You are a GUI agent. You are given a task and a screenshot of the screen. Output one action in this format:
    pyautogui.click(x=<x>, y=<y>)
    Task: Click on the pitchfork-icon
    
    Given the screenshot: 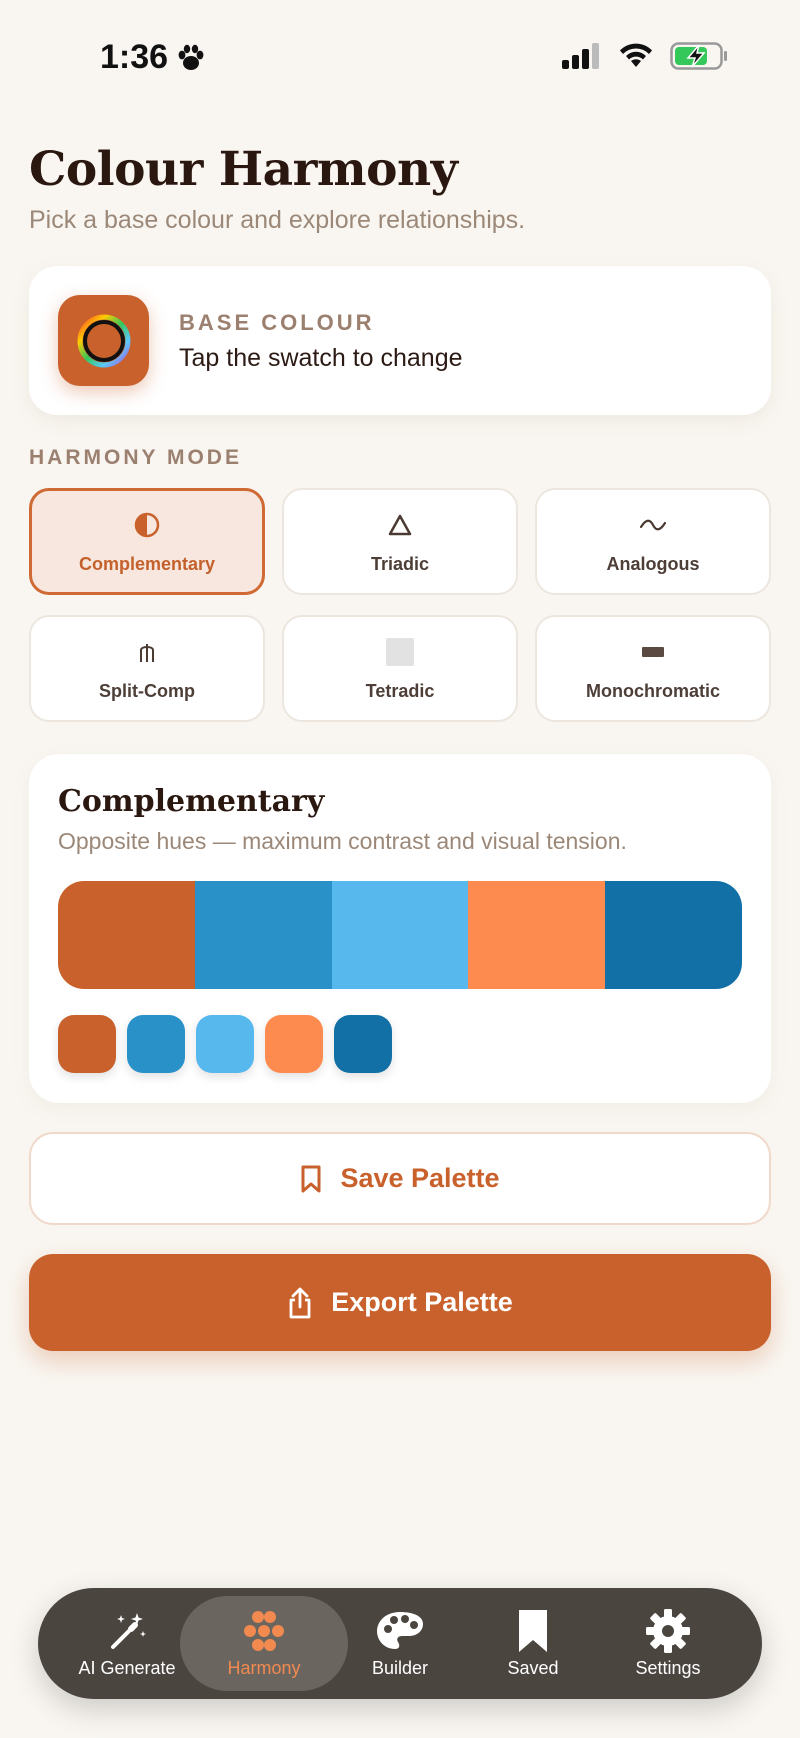 What is the action you would take?
    pyautogui.click(x=147, y=652)
    